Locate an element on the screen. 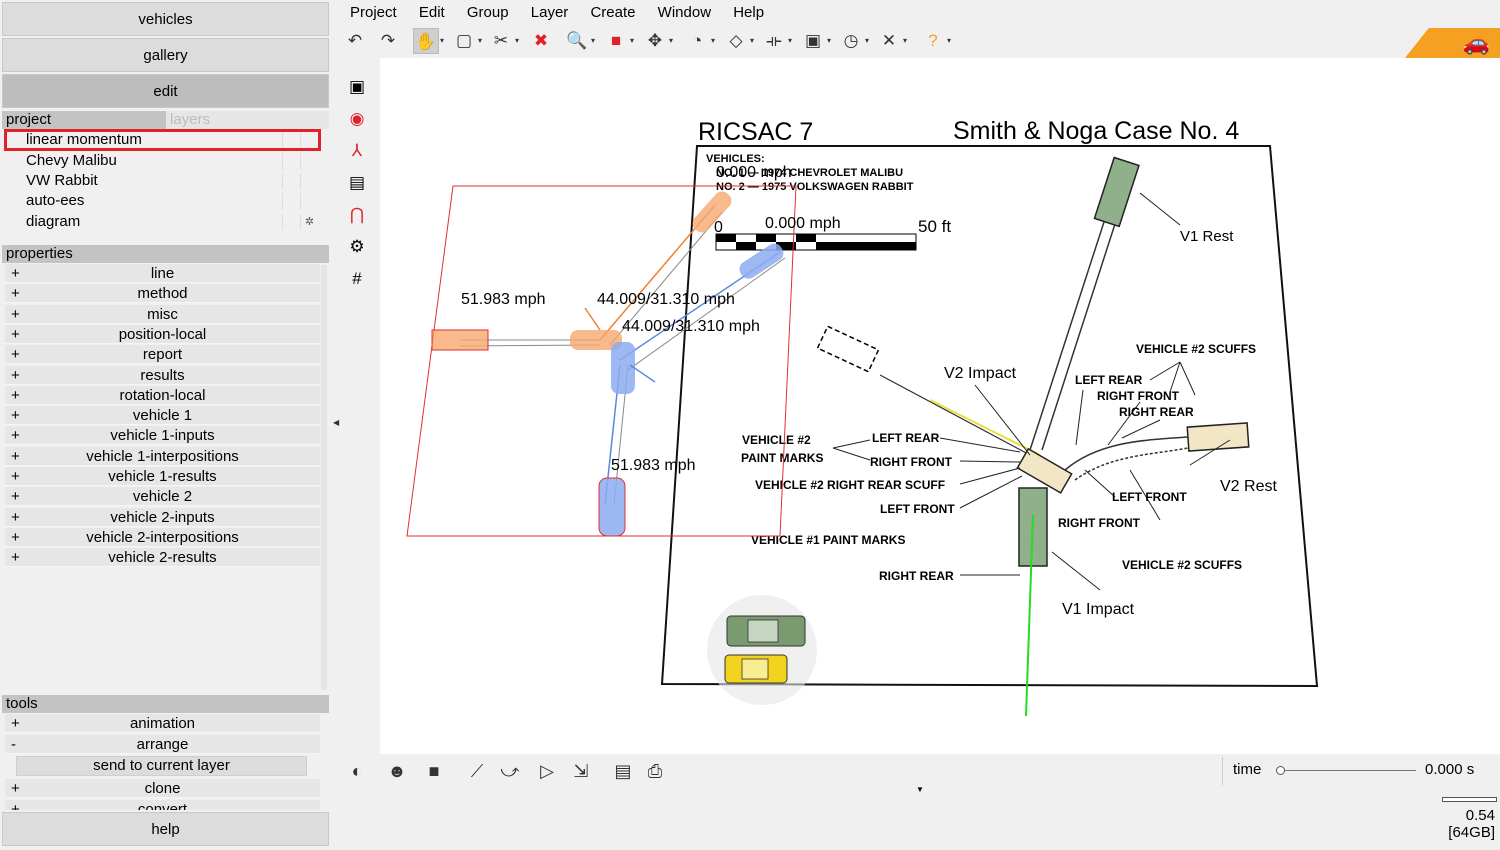 This screenshot has height=850, width=1500. gauge-icon: ◷ is located at coordinates (851, 41).